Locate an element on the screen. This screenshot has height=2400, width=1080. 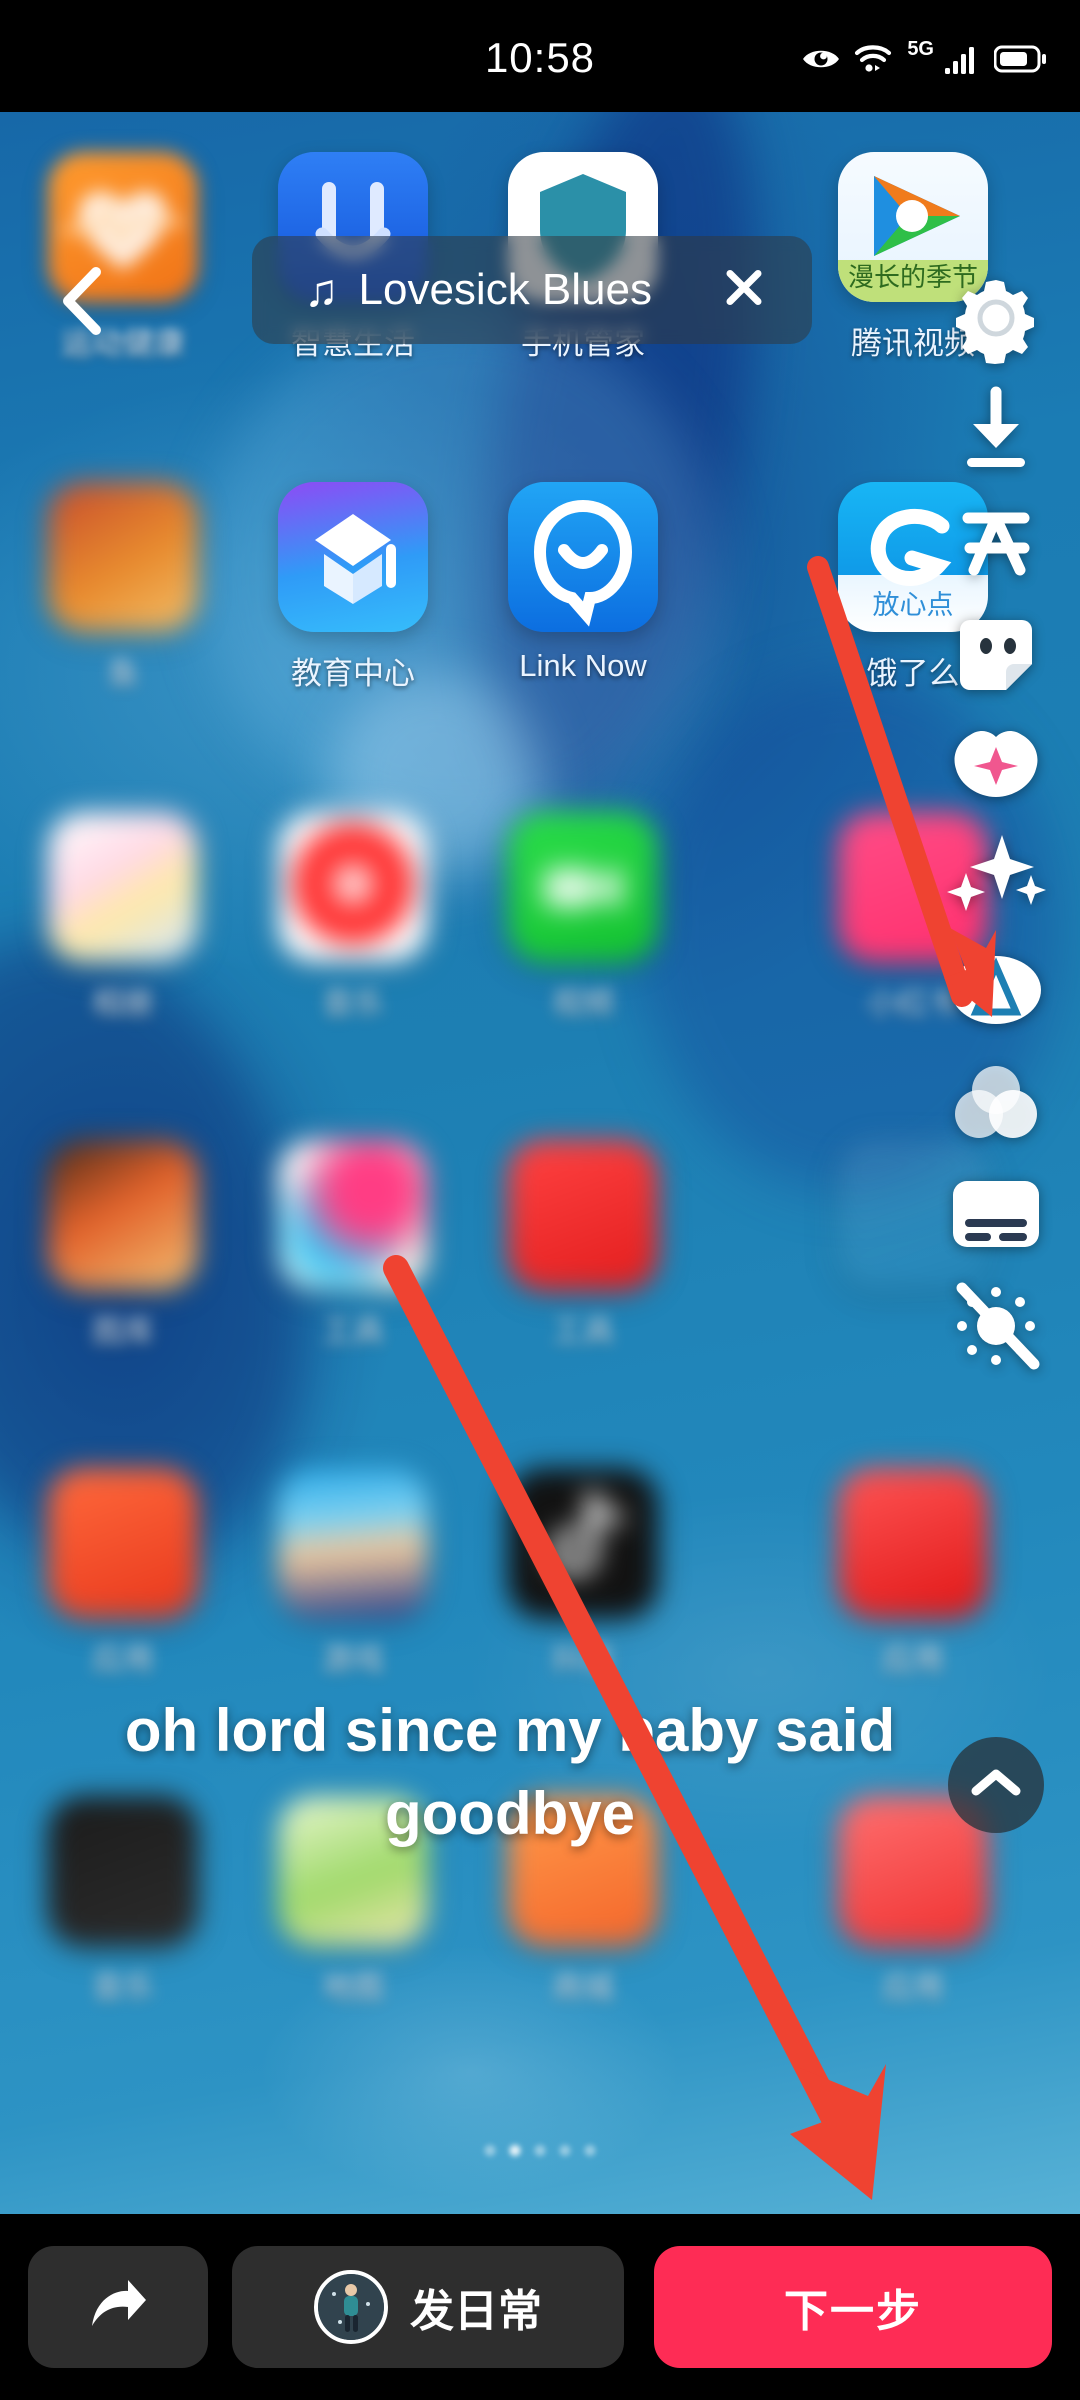
signal-bars-icon is located at coordinates (963, 59).